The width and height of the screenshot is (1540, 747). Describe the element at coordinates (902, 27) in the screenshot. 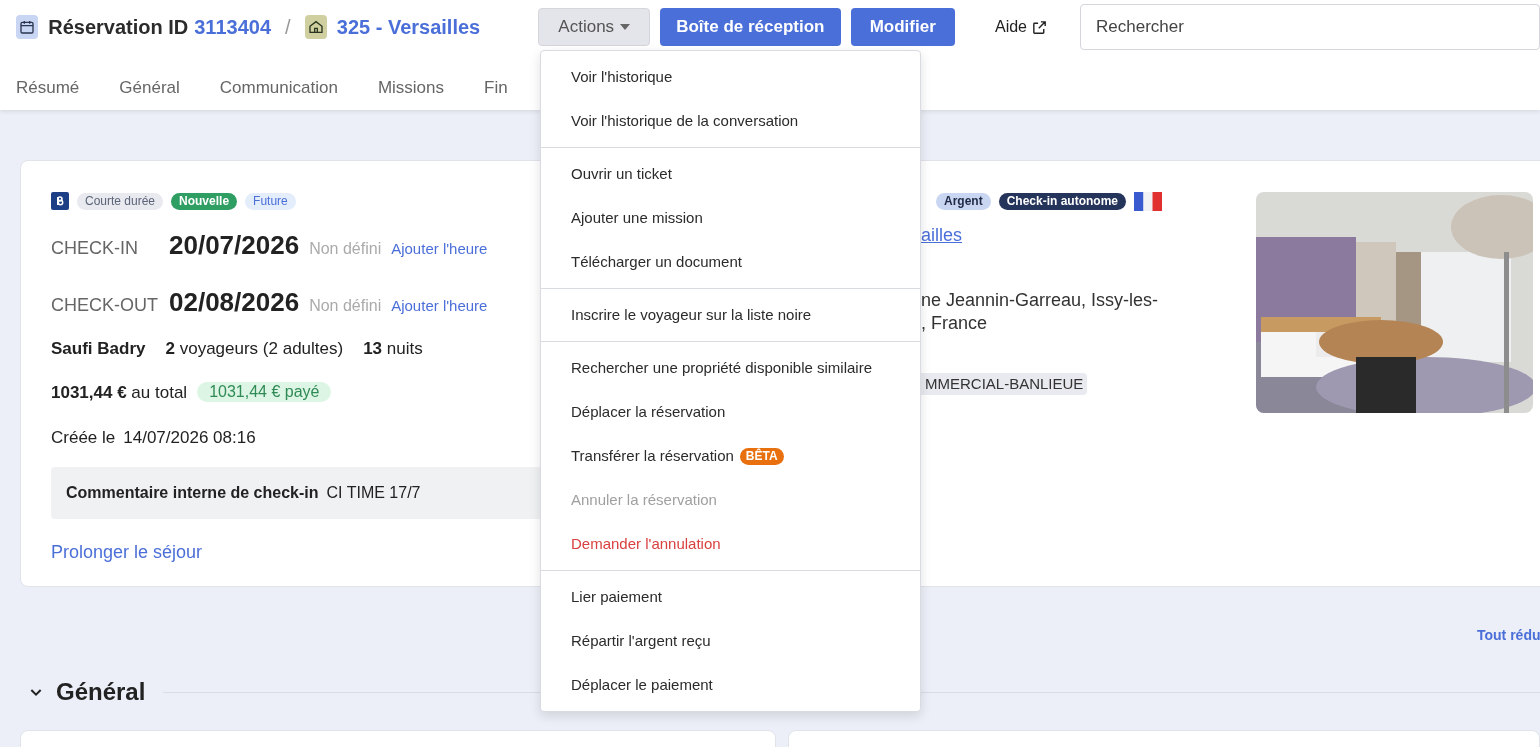

I see `edit-button: Modifier` at that location.